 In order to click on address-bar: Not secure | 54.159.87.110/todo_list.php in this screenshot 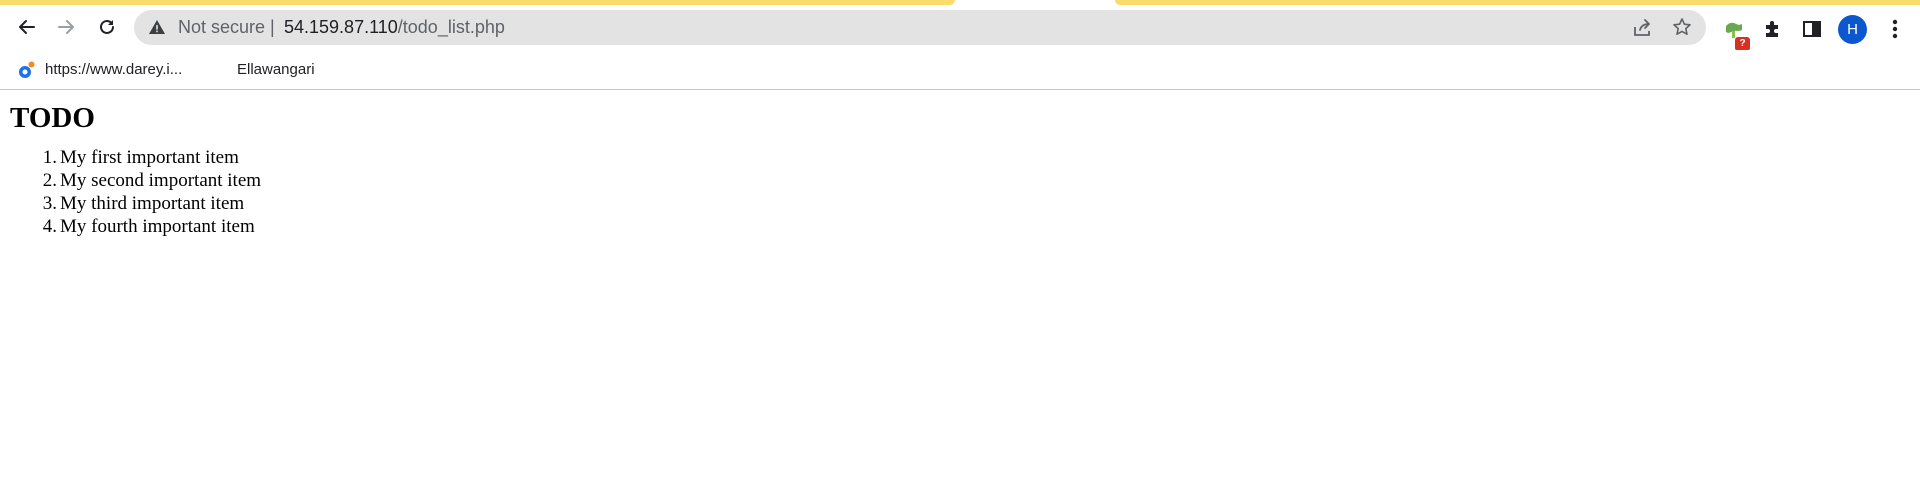, I will do `click(920, 27)`.